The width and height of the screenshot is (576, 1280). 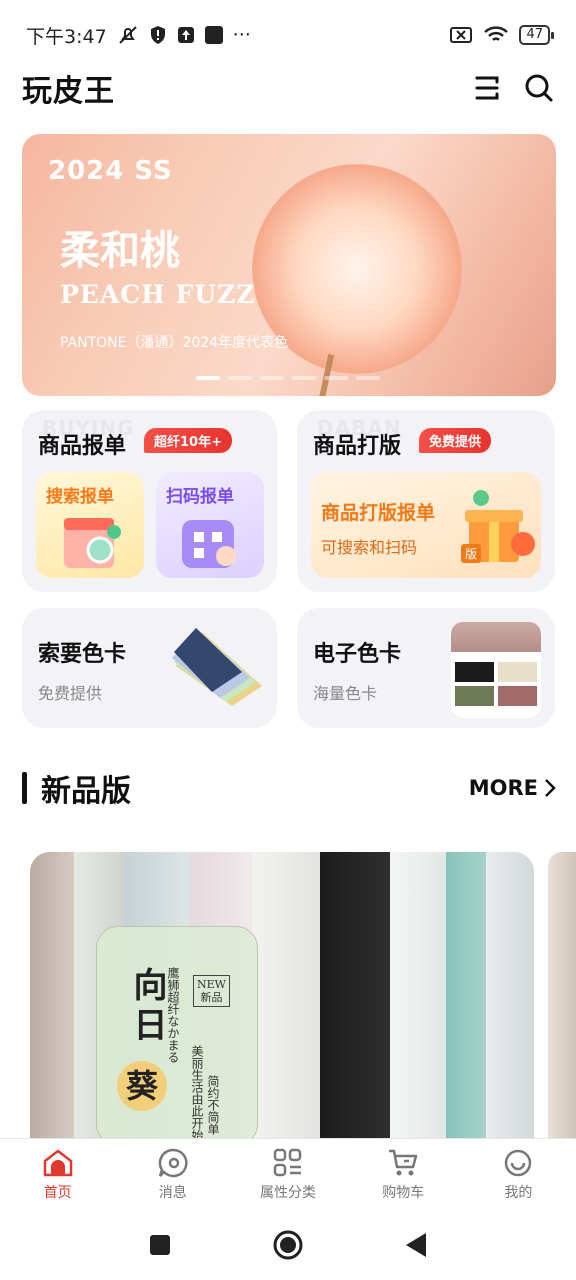 I want to click on swatch-grid, so click(x=496, y=681).